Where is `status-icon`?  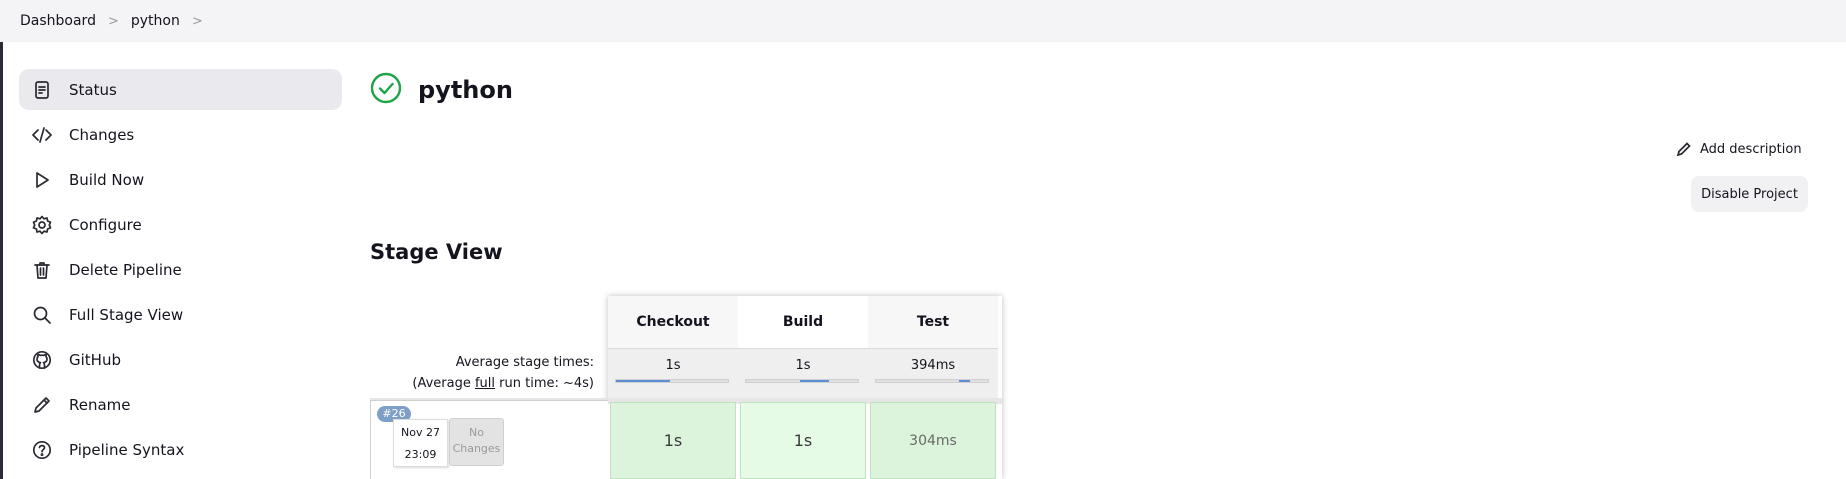 status-icon is located at coordinates (42, 90).